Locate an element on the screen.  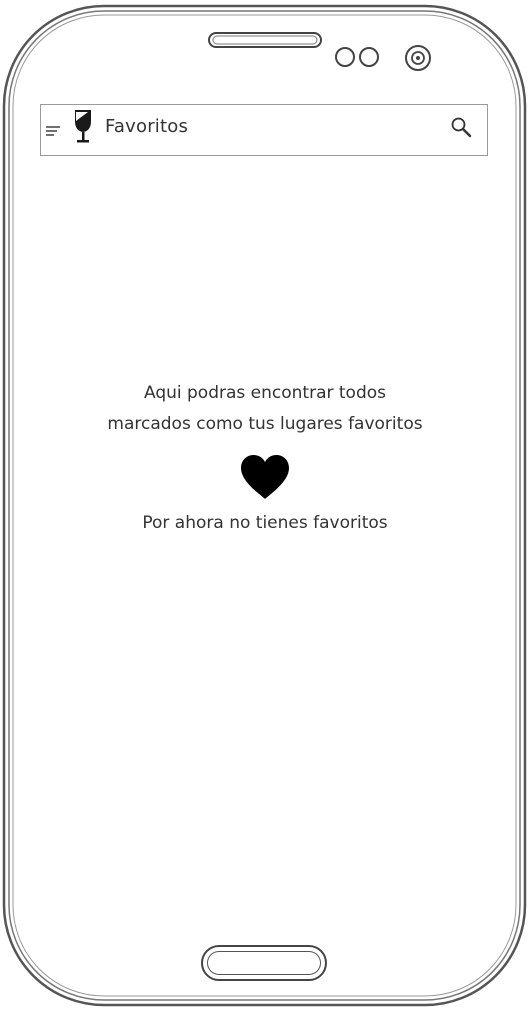
heart-icon is located at coordinates (265, 477).